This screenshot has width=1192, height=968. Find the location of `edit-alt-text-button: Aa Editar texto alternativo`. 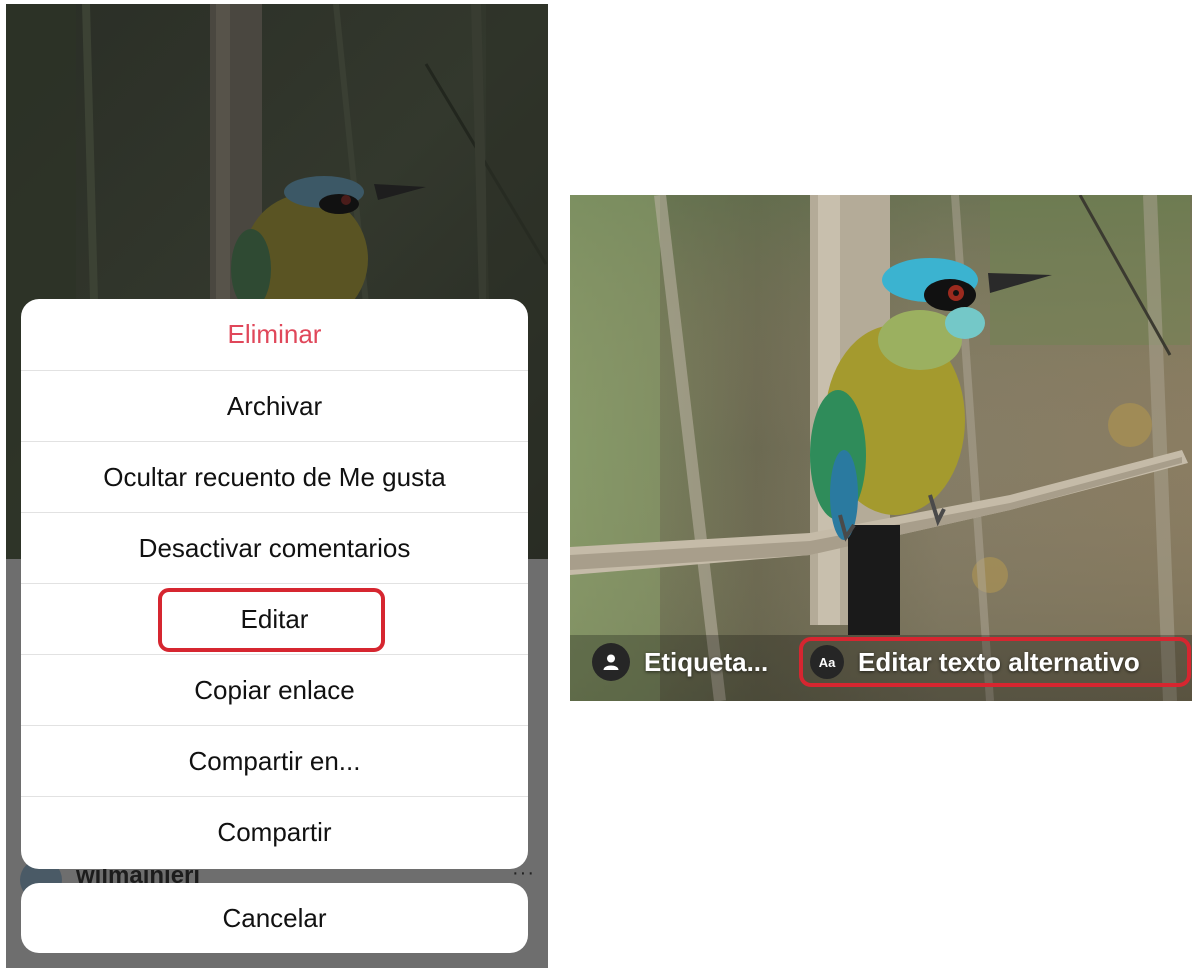

edit-alt-text-button: Aa Editar texto alternativo is located at coordinates (995, 662).